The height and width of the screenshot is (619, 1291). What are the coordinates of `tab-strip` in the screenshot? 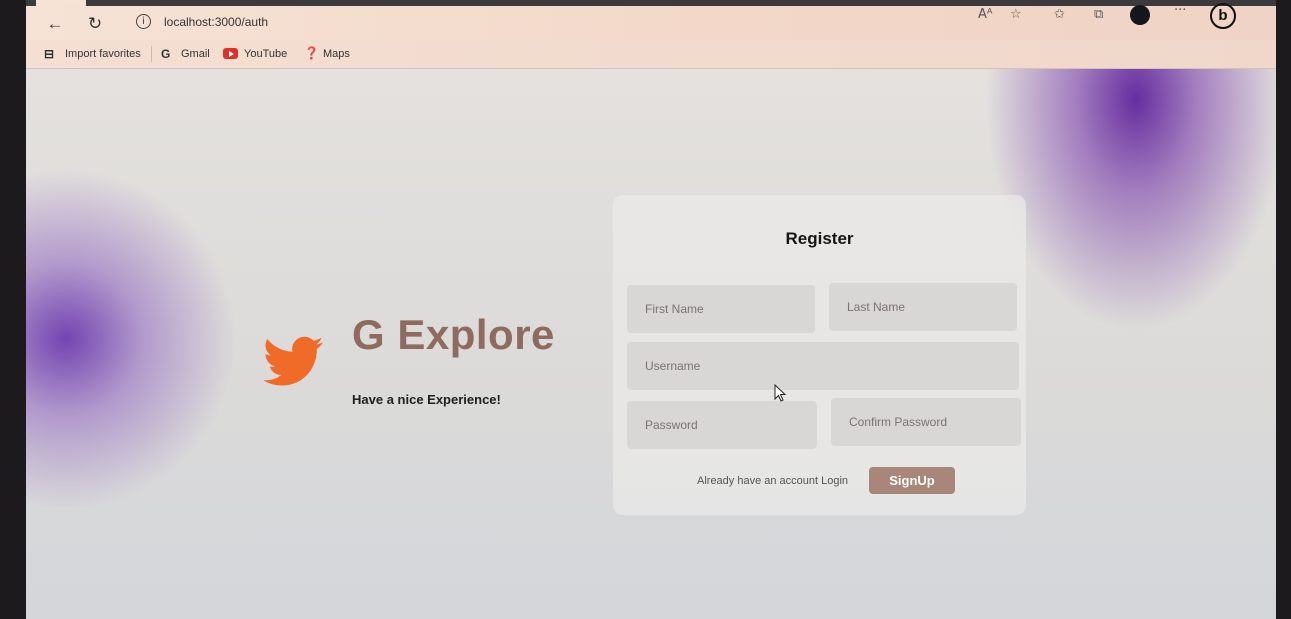 It's located at (651, 3).